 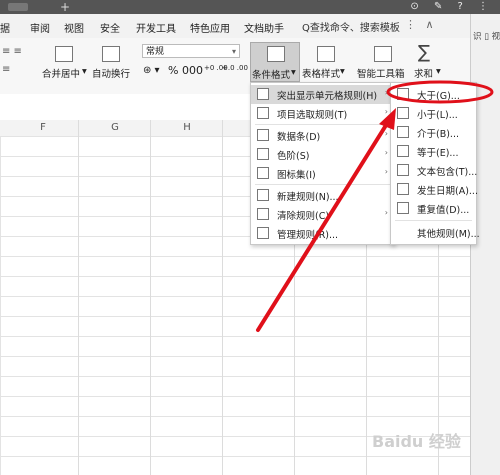 What do you see at coordinates (440, 92) in the screenshot?
I see `highlight-ellipse` at bounding box center [440, 92].